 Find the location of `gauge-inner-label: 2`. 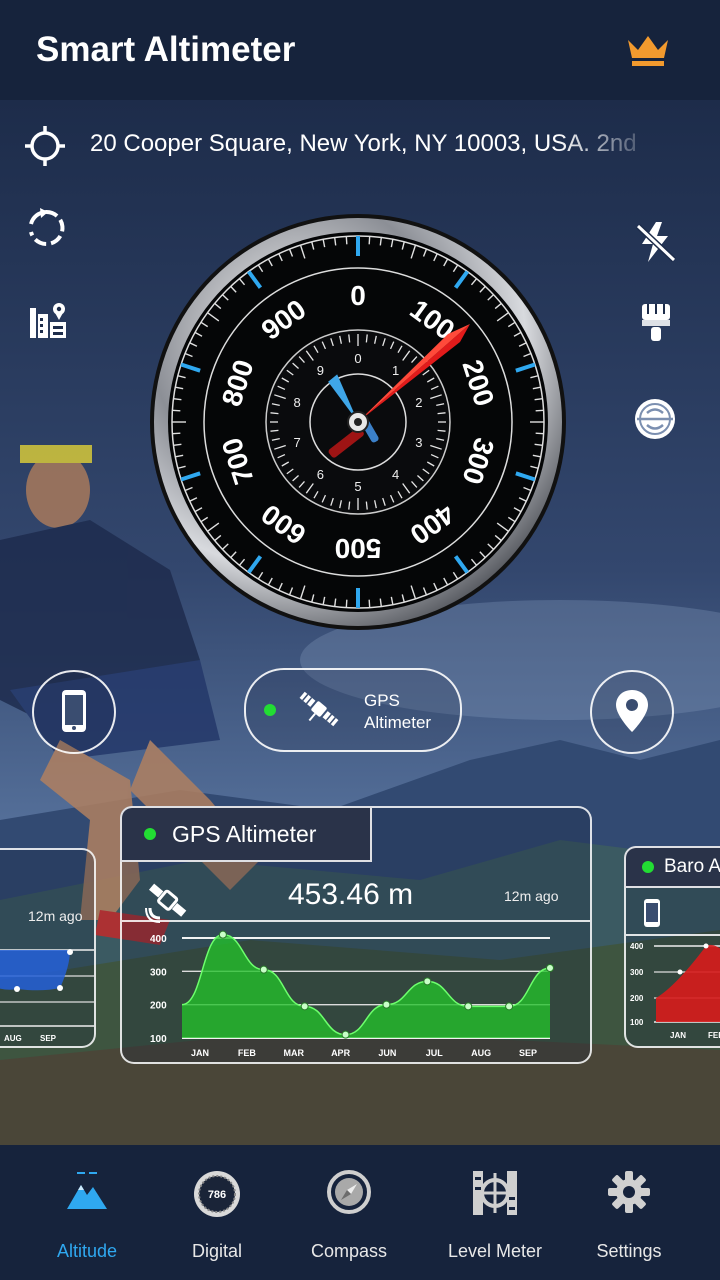

gauge-inner-label: 2 is located at coordinates (418, 402).